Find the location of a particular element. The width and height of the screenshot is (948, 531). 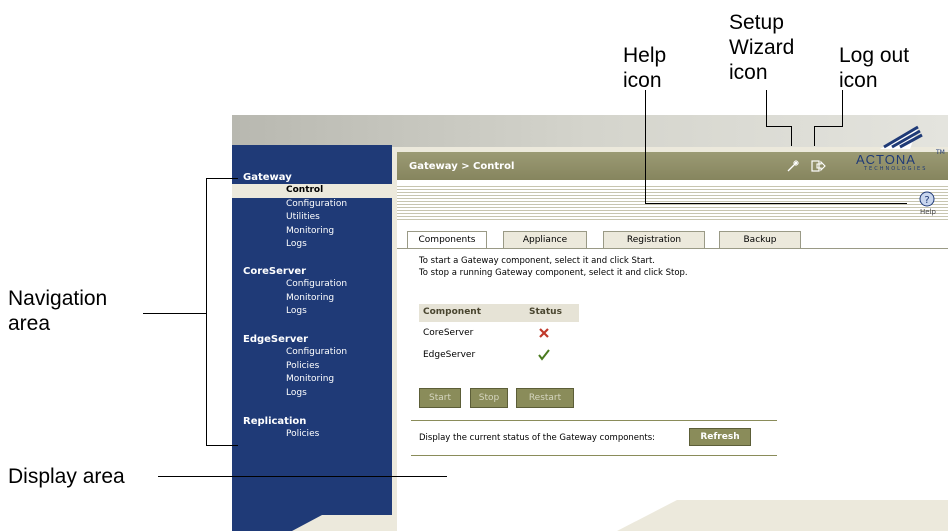

nav-group-title: Gateway is located at coordinates (312, 177).